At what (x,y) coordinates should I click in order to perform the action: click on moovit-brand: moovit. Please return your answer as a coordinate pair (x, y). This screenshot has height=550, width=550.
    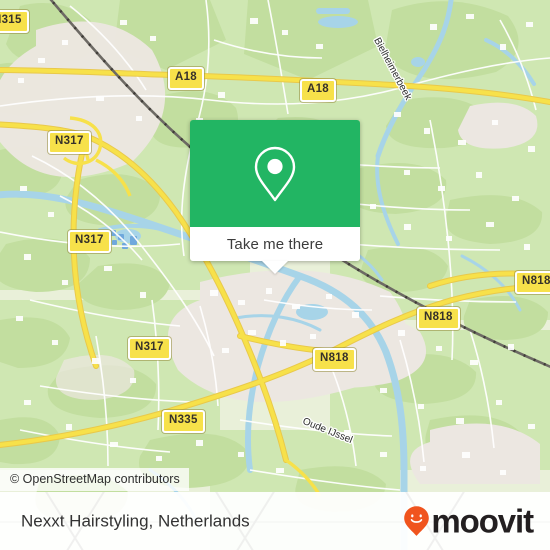
    Looking at the image, I should click on (468, 521).